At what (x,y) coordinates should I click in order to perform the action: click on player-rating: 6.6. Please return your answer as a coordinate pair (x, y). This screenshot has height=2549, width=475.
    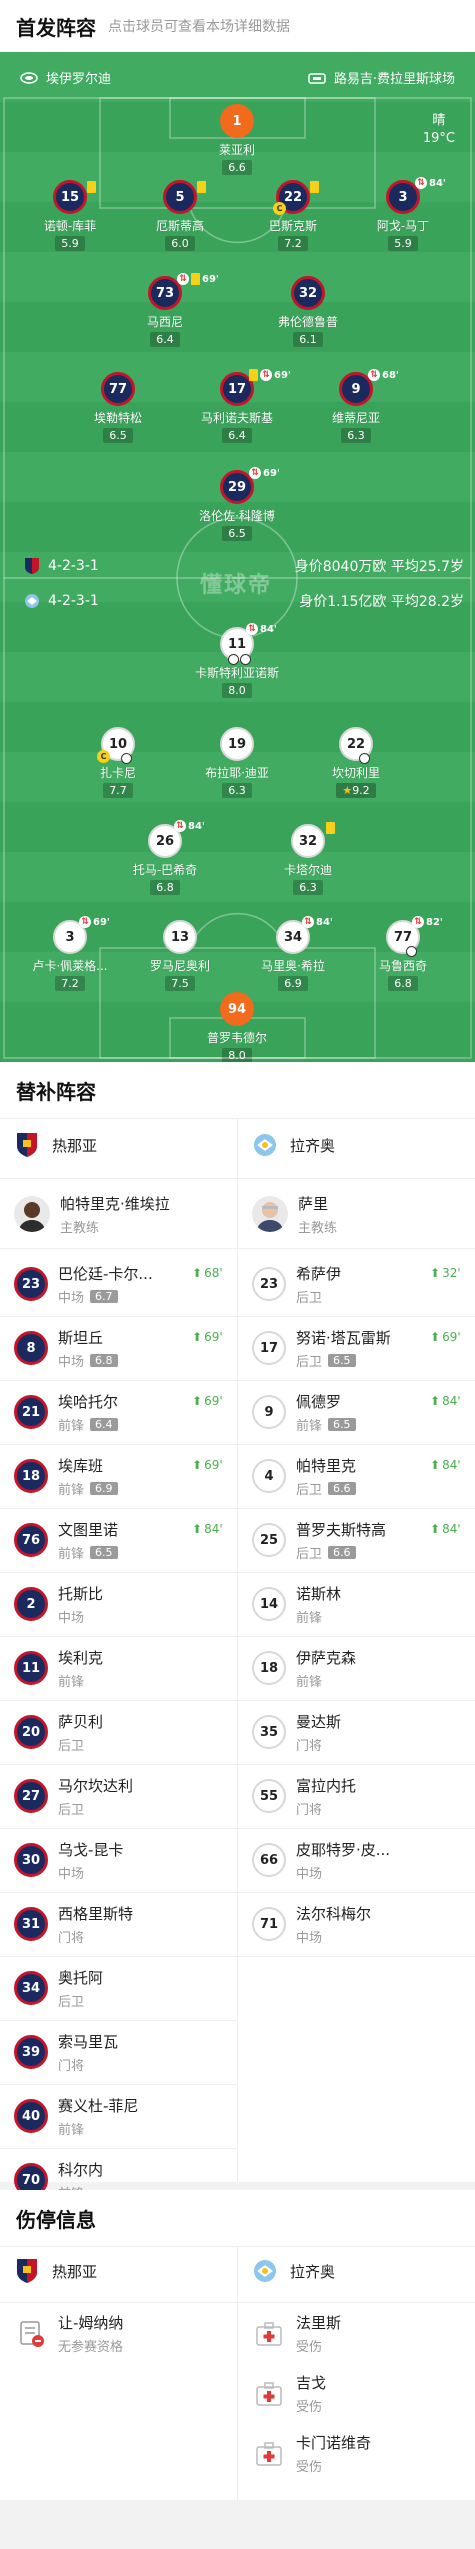
    Looking at the image, I should click on (342, 1488).